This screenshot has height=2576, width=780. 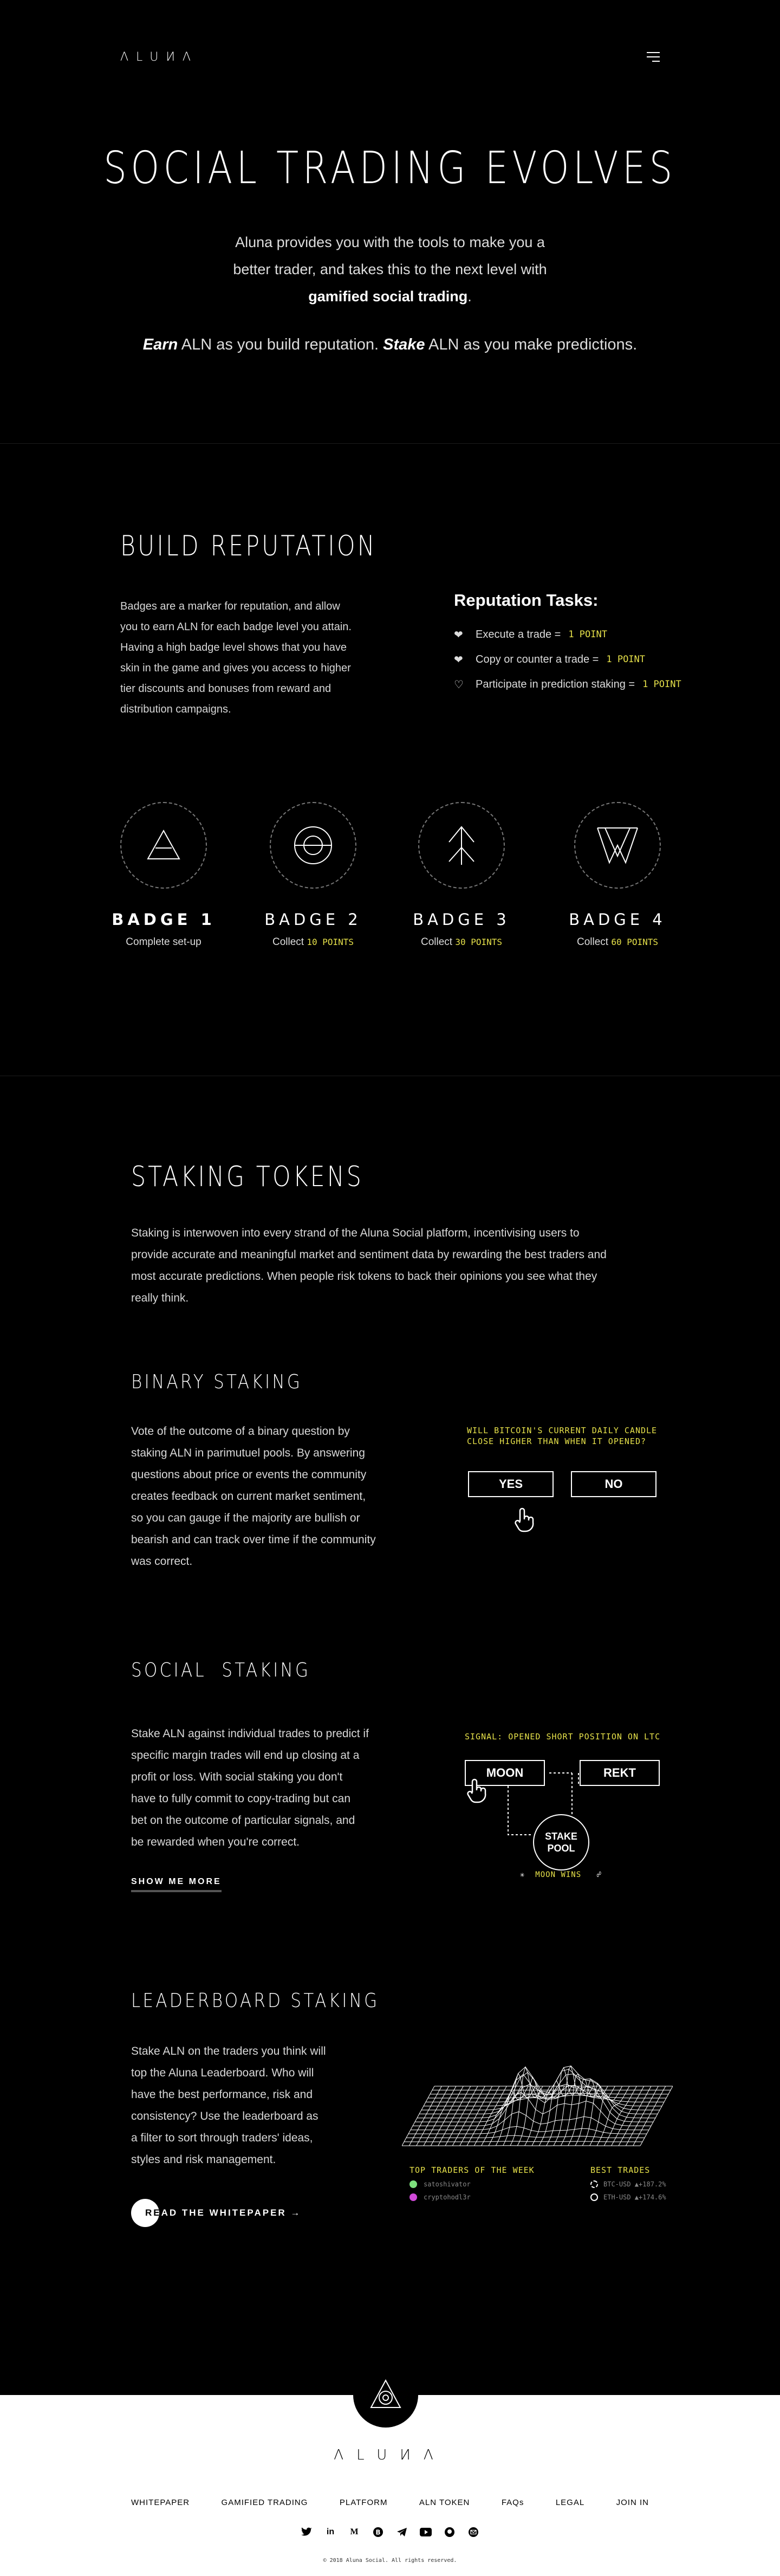 What do you see at coordinates (390, 443) in the screenshot?
I see `section-divider` at bounding box center [390, 443].